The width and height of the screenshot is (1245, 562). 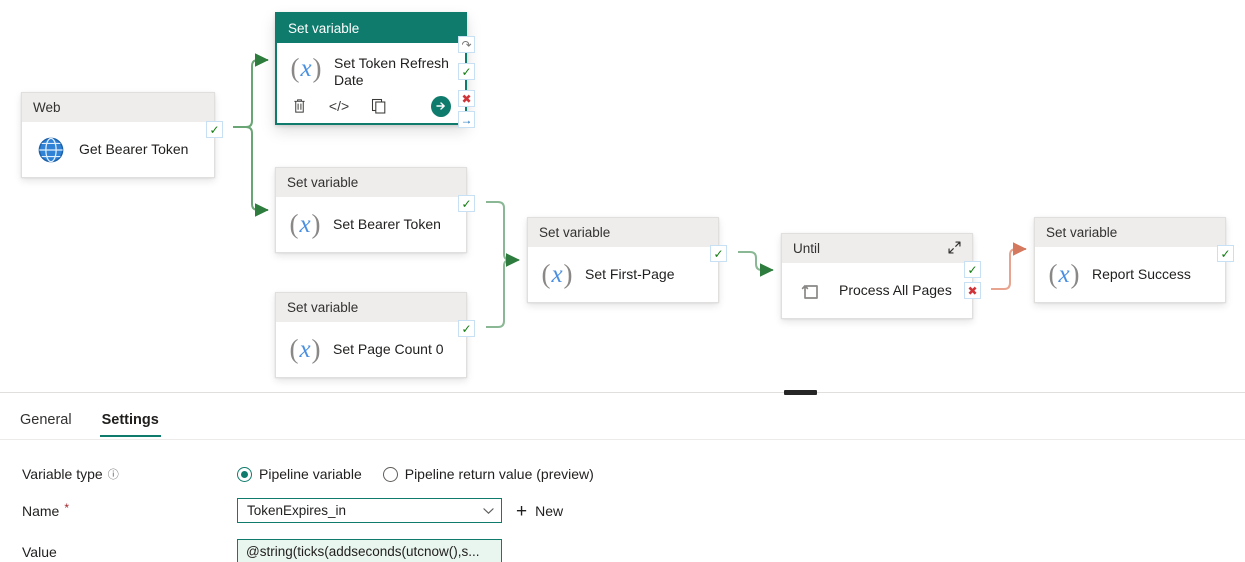 I want to click on tabs-divider, so click(x=622, y=439).